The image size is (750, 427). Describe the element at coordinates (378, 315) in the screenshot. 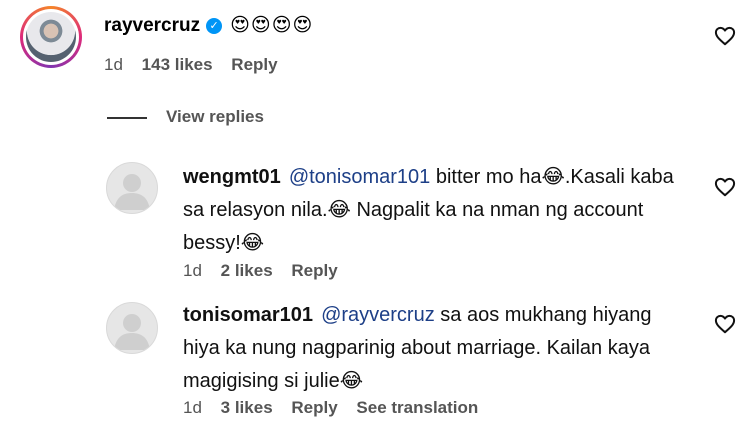

I see `reply-mention-tonisomar101: @rayvercruz` at that location.